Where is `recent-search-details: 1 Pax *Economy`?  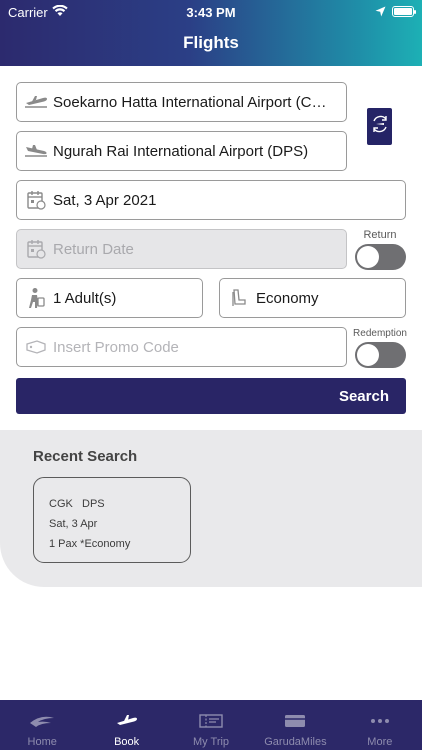 recent-search-details: 1 Pax *Economy is located at coordinates (90, 544).